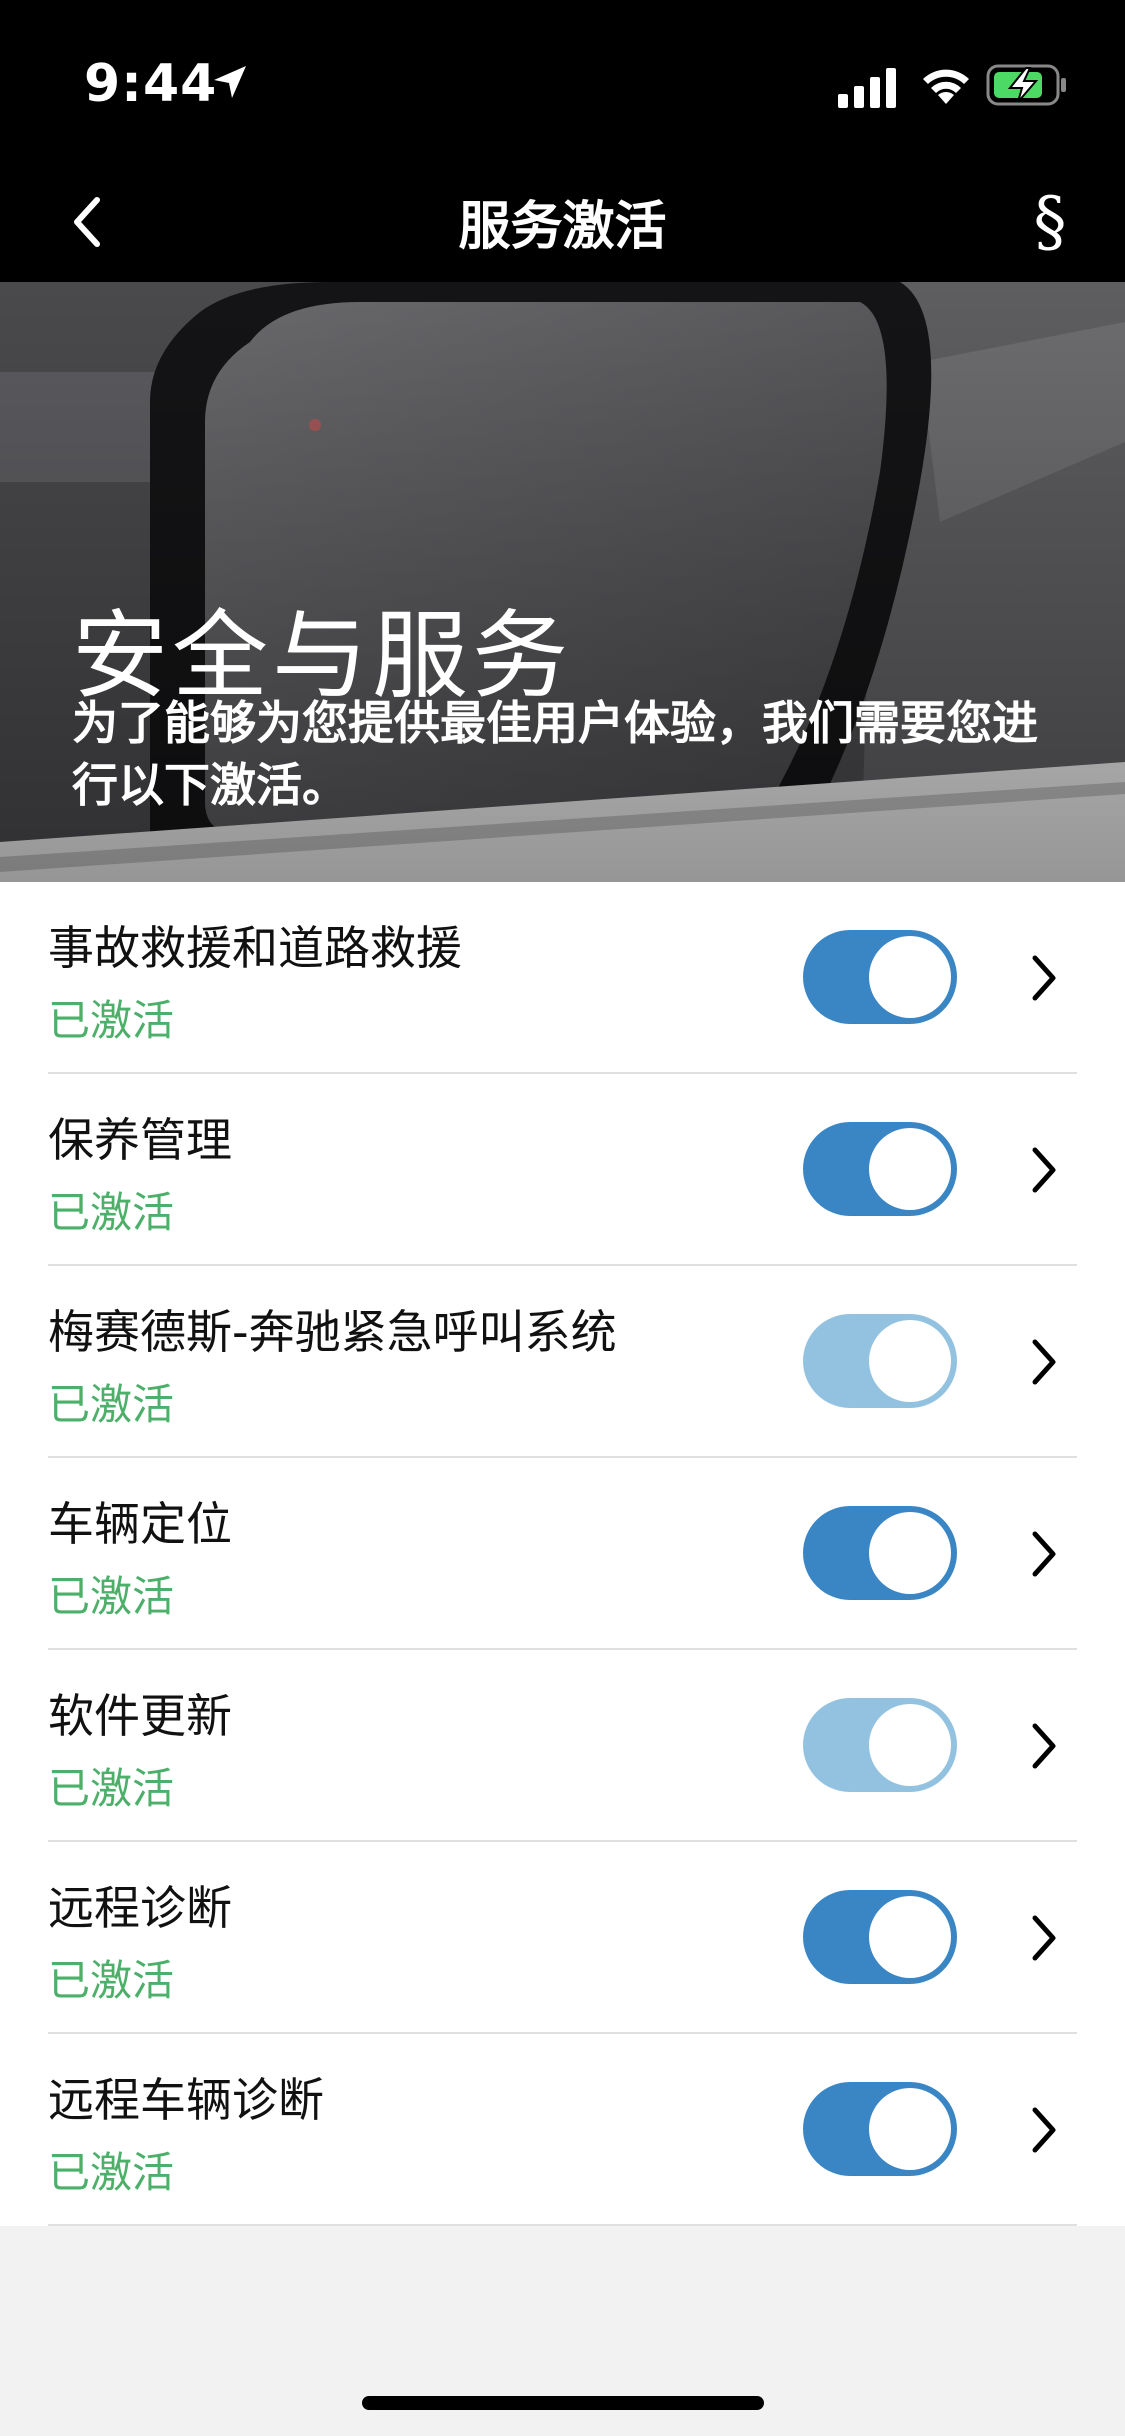  I want to click on service-row-vehicle-location: 车辆定位 已激活, so click(562, 1554).